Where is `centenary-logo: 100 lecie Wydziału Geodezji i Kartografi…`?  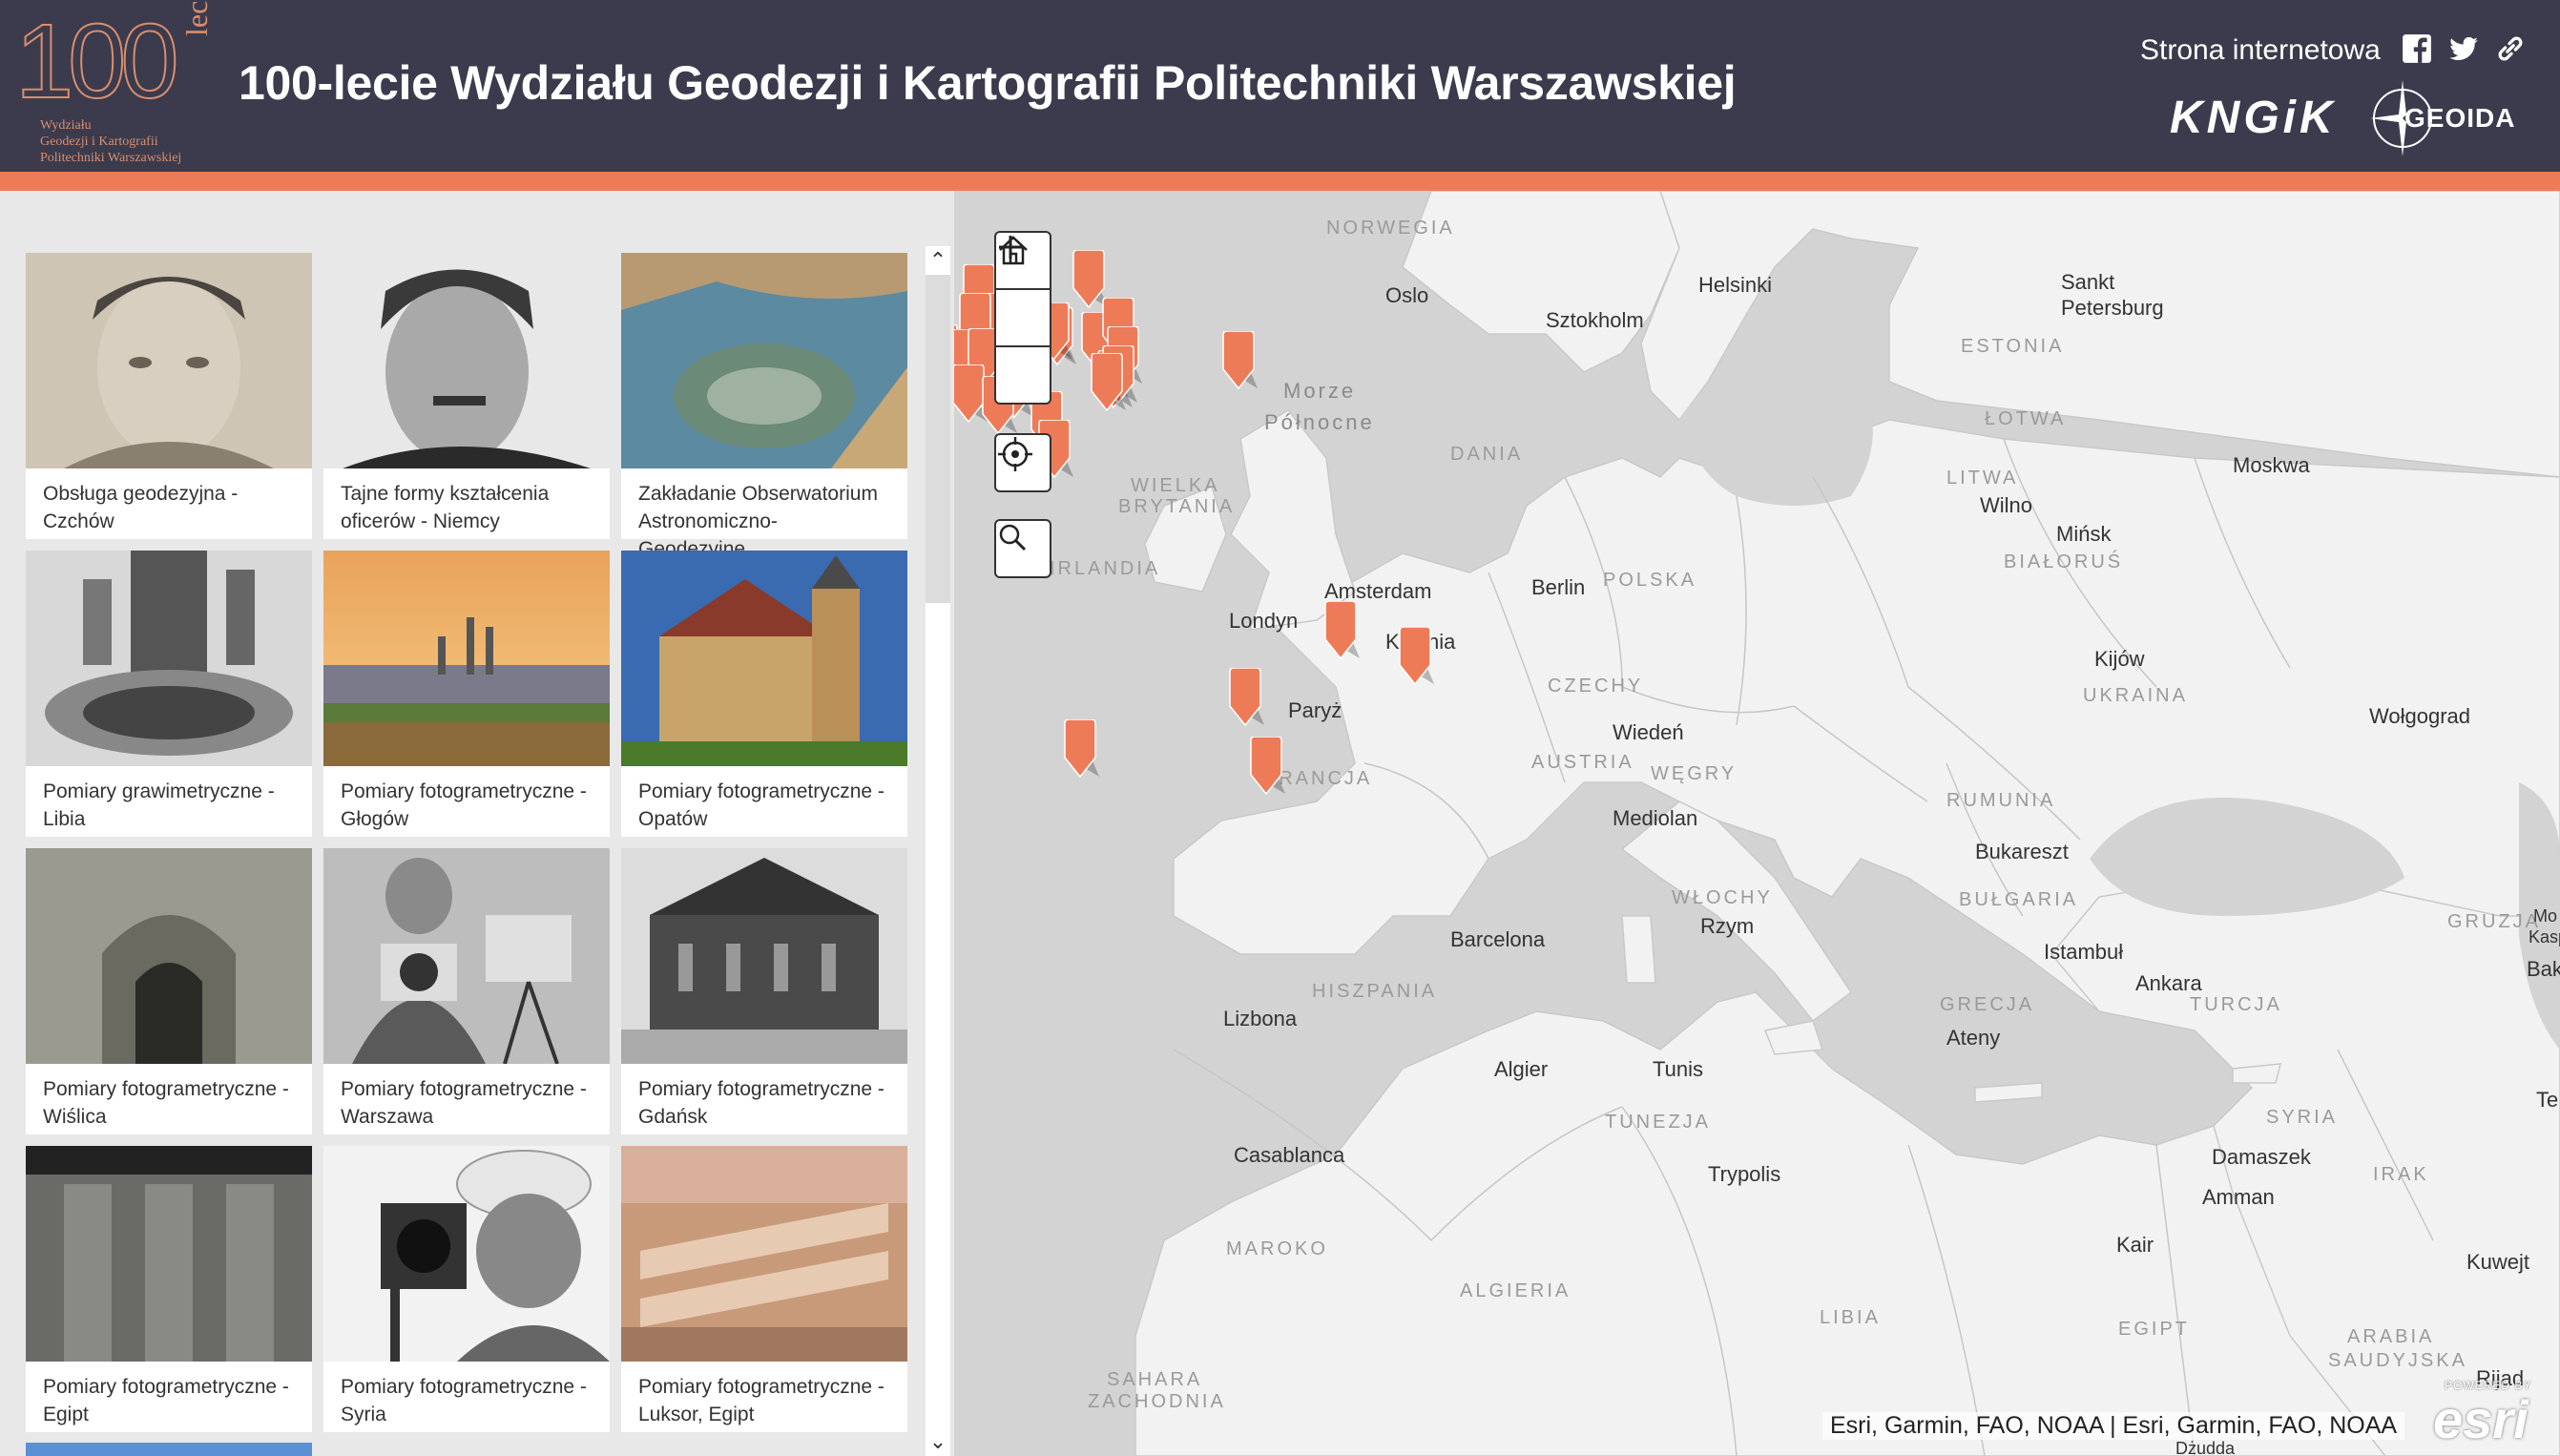 centenary-logo: 100 lecie Wydziału Geodezji i Kartografi… is located at coordinates (114, 84).